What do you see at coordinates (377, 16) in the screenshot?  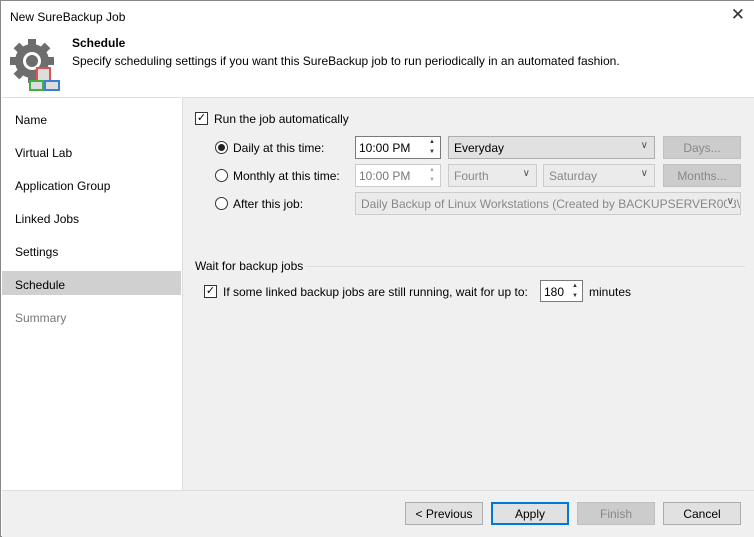 I see `title-bar: New SureBackup Job ✕` at bounding box center [377, 16].